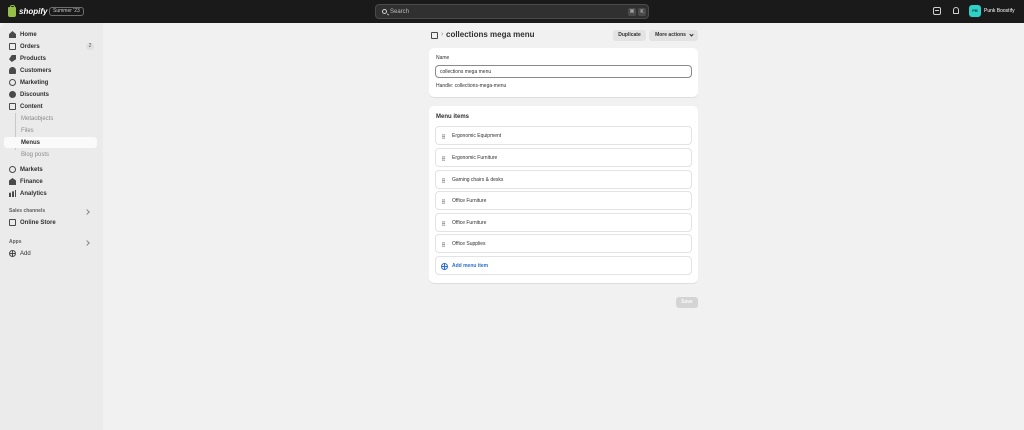 Image resolution: width=1024 pixels, height=430 pixels. I want to click on name-input, so click(563, 71).